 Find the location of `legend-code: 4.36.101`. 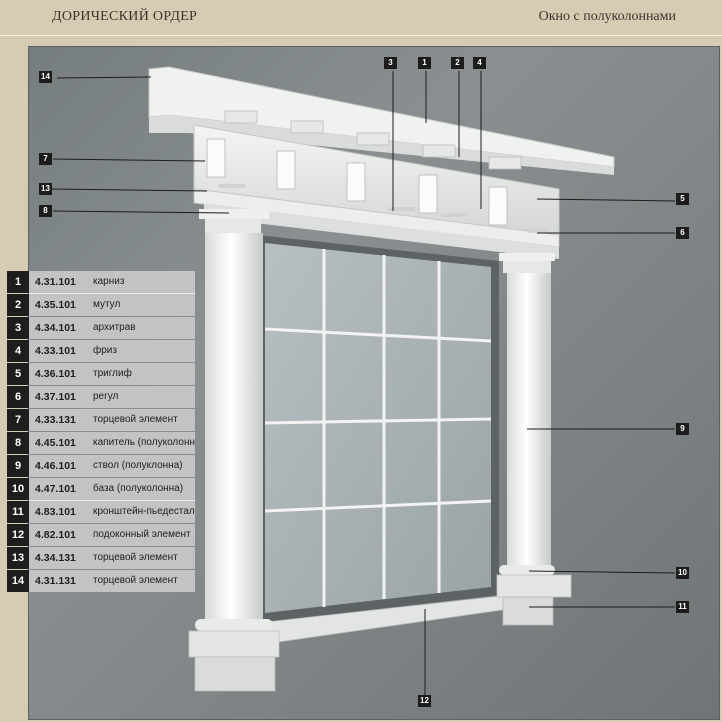

legend-code: 4.36.101 is located at coordinates (59, 374).